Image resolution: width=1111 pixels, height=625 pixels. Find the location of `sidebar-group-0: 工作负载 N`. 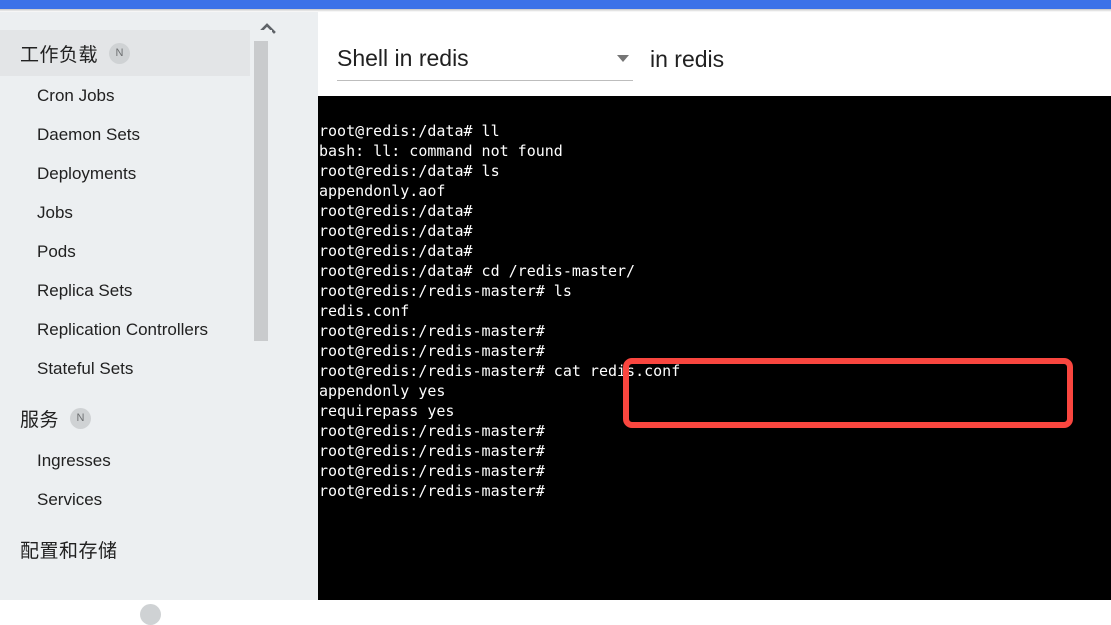

sidebar-group-0: 工作负载 N is located at coordinates (125, 53).